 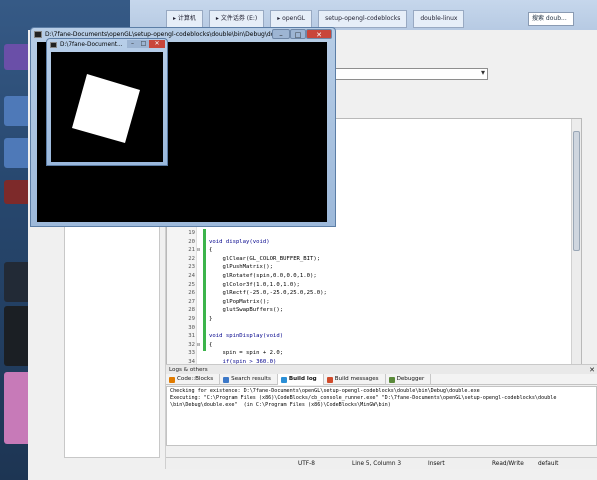 I want to click on line-number: 26, so click(x=191, y=293).